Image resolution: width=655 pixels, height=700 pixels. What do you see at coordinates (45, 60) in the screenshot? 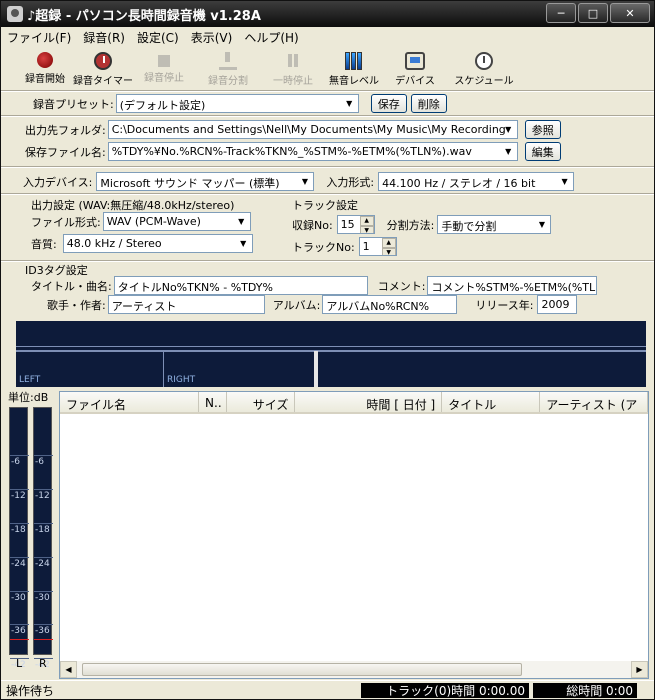
I see `record-icon` at bounding box center [45, 60].